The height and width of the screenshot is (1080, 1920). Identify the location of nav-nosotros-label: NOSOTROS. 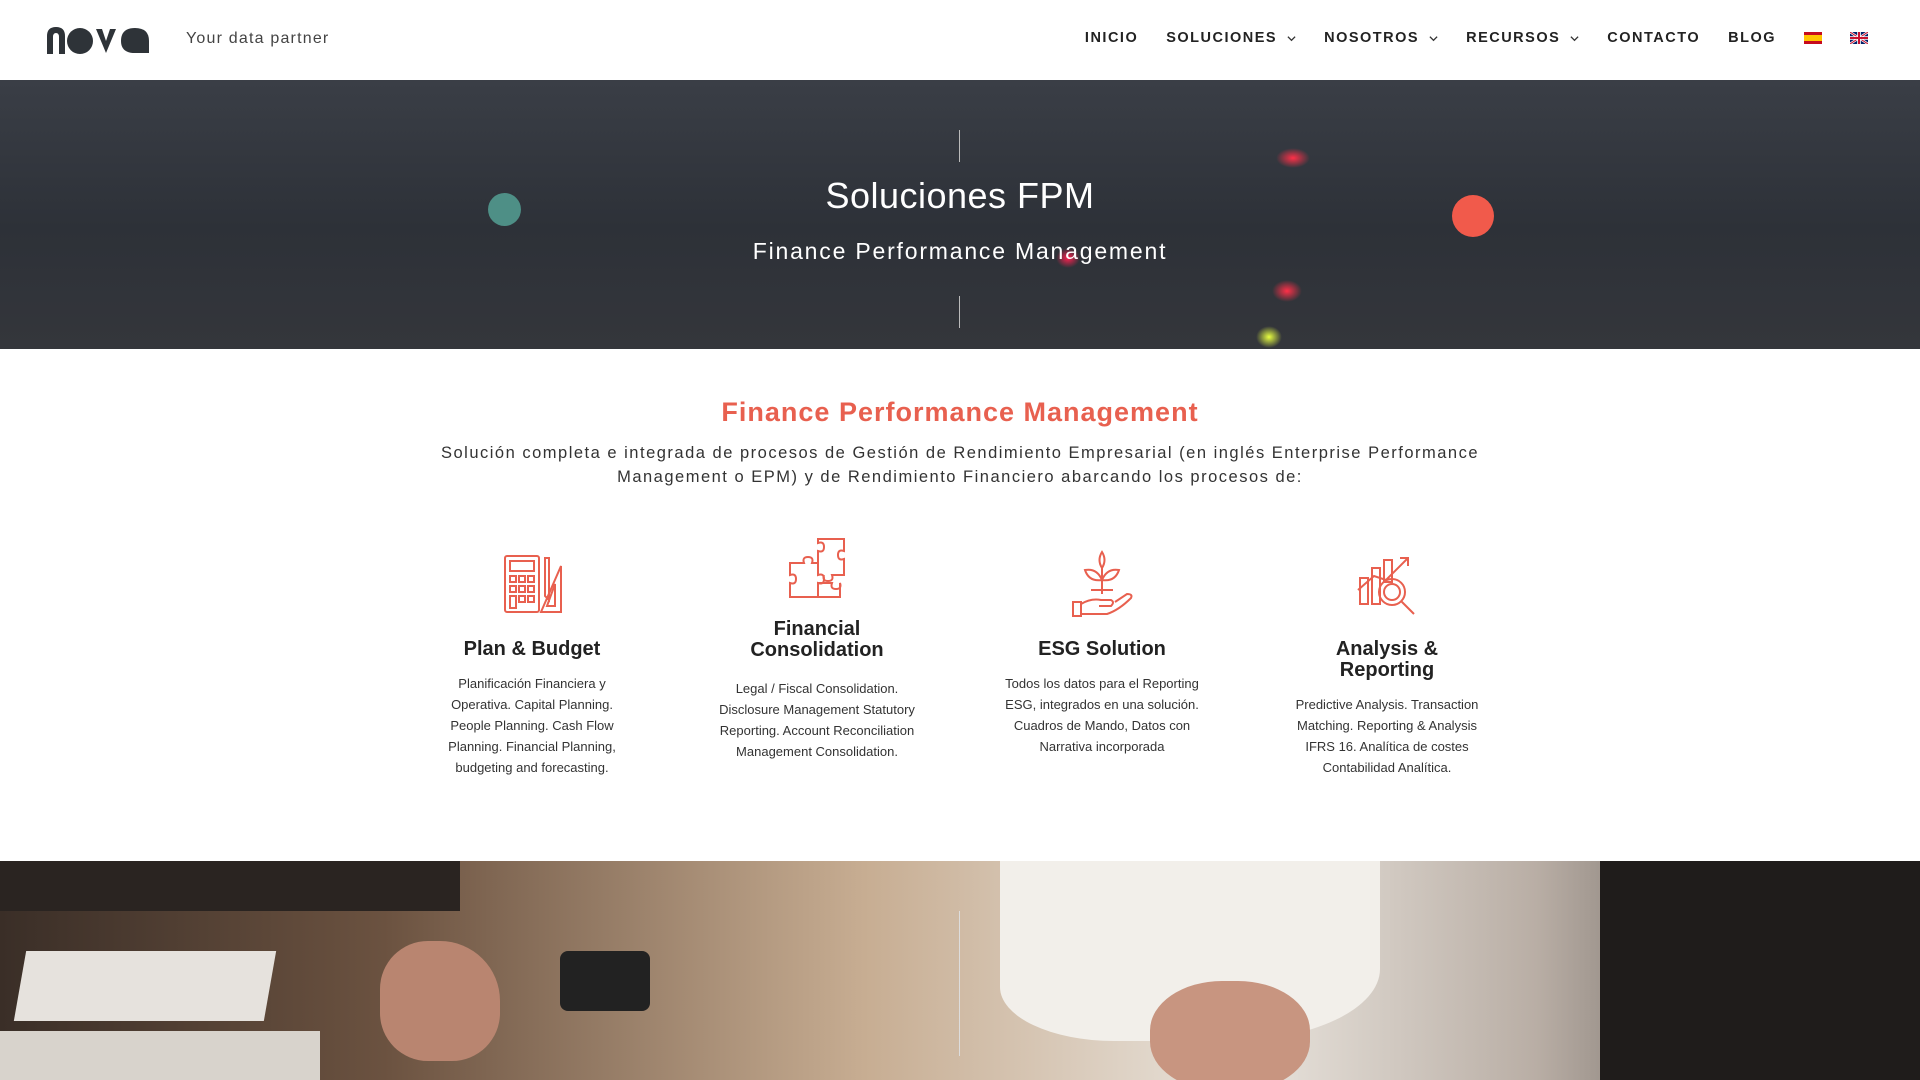
(1372, 38).